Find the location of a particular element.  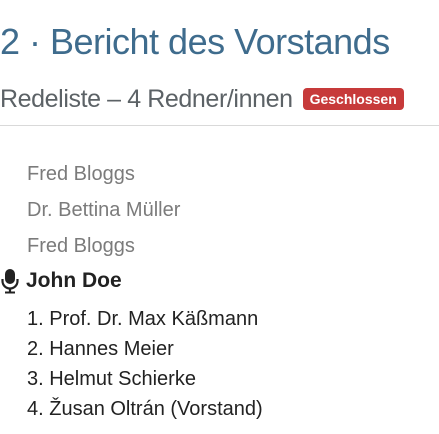

header-divider is located at coordinates (219, 125).